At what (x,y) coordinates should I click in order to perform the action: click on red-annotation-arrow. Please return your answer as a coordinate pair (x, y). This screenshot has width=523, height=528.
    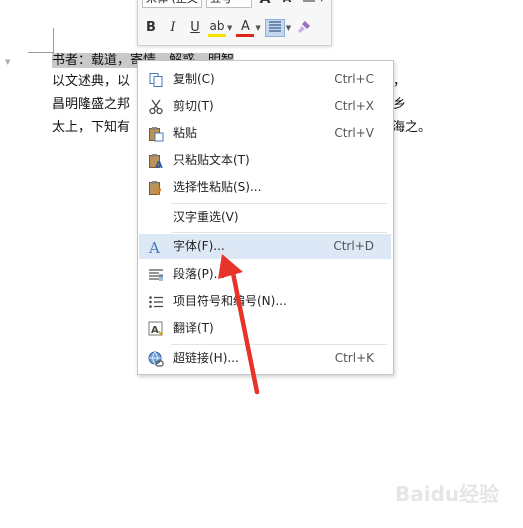
    Looking at the image, I should click on (239, 324).